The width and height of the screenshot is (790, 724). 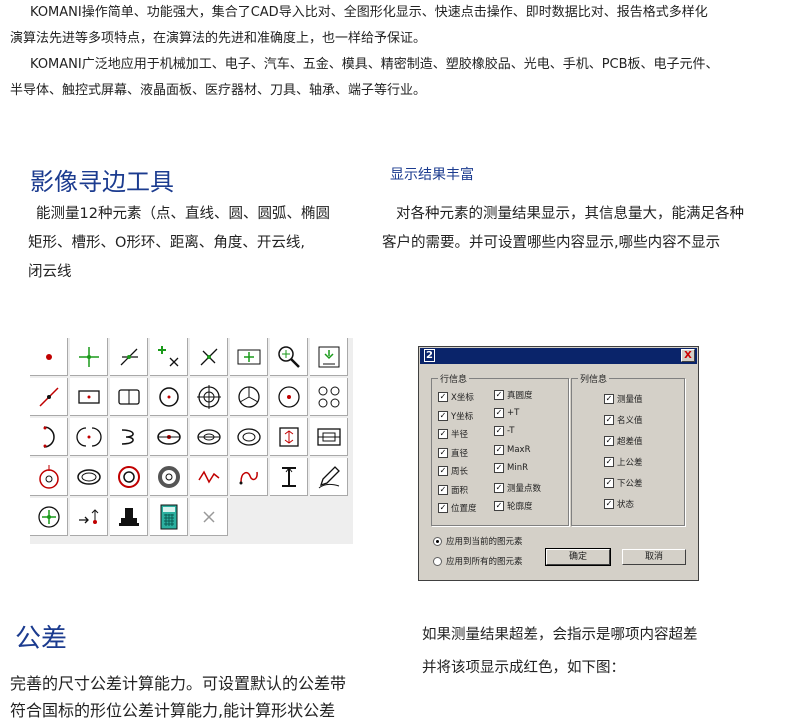 What do you see at coordinates (329, 477) in the screenshot?
I see `pencil-icon` at bounding box center [329, 477].